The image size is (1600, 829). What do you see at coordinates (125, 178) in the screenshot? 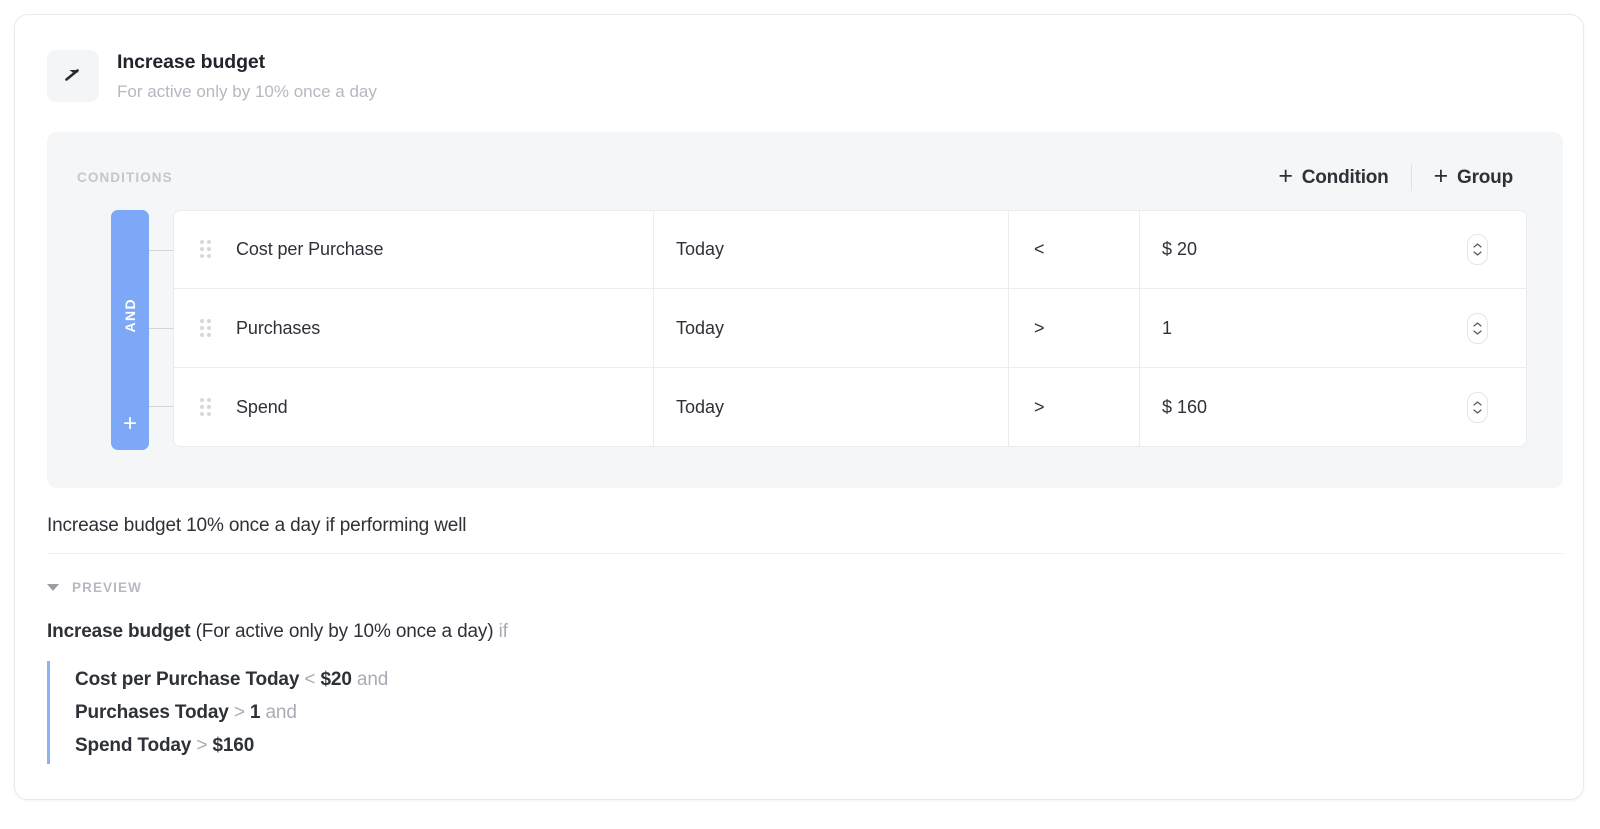
I see `conditions-label: CONDITIONS` at bounding box center [125, 178].